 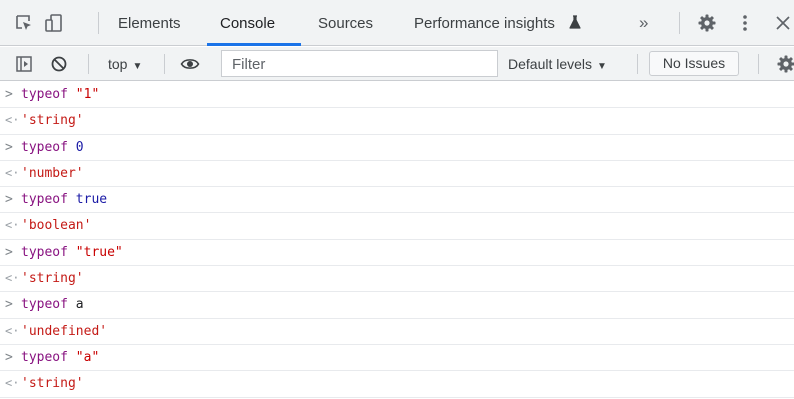 I want to click on tab-elements: Elements, so click(x=149, y=23).